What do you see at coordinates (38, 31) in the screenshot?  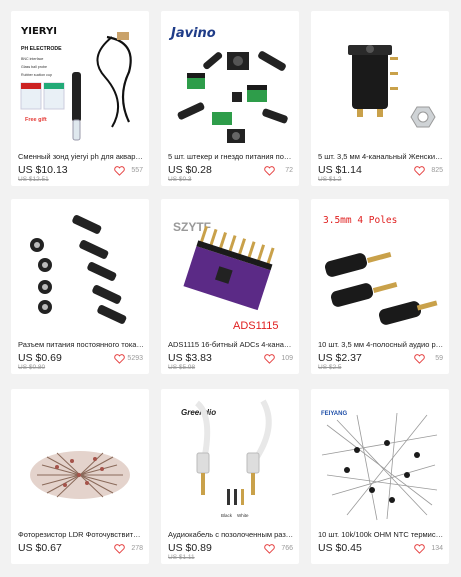 I see `brand-logo: YIERYI` at bounding box center [38, 31].